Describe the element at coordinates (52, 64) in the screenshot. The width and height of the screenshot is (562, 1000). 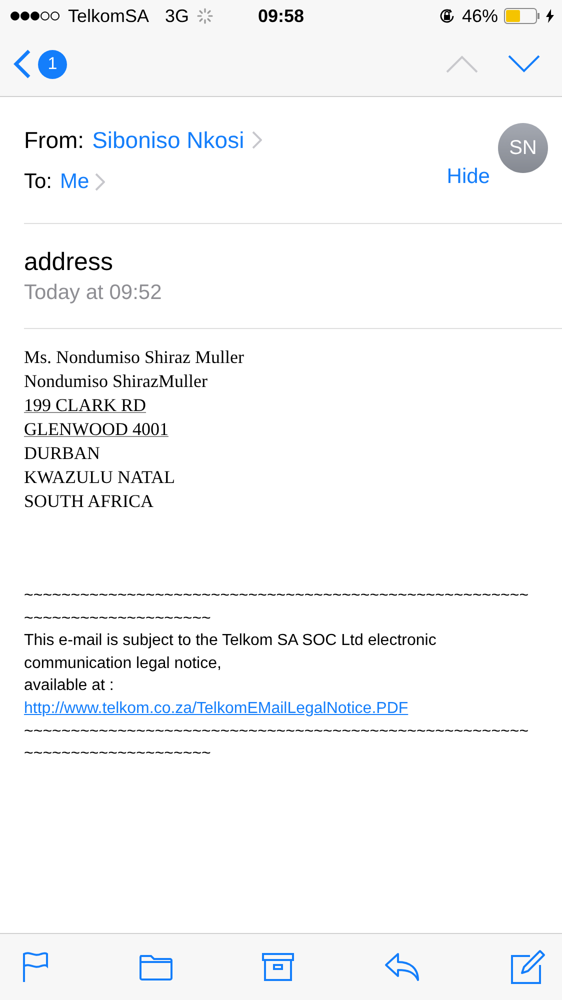
I see `unread-badge: 1` at that location.